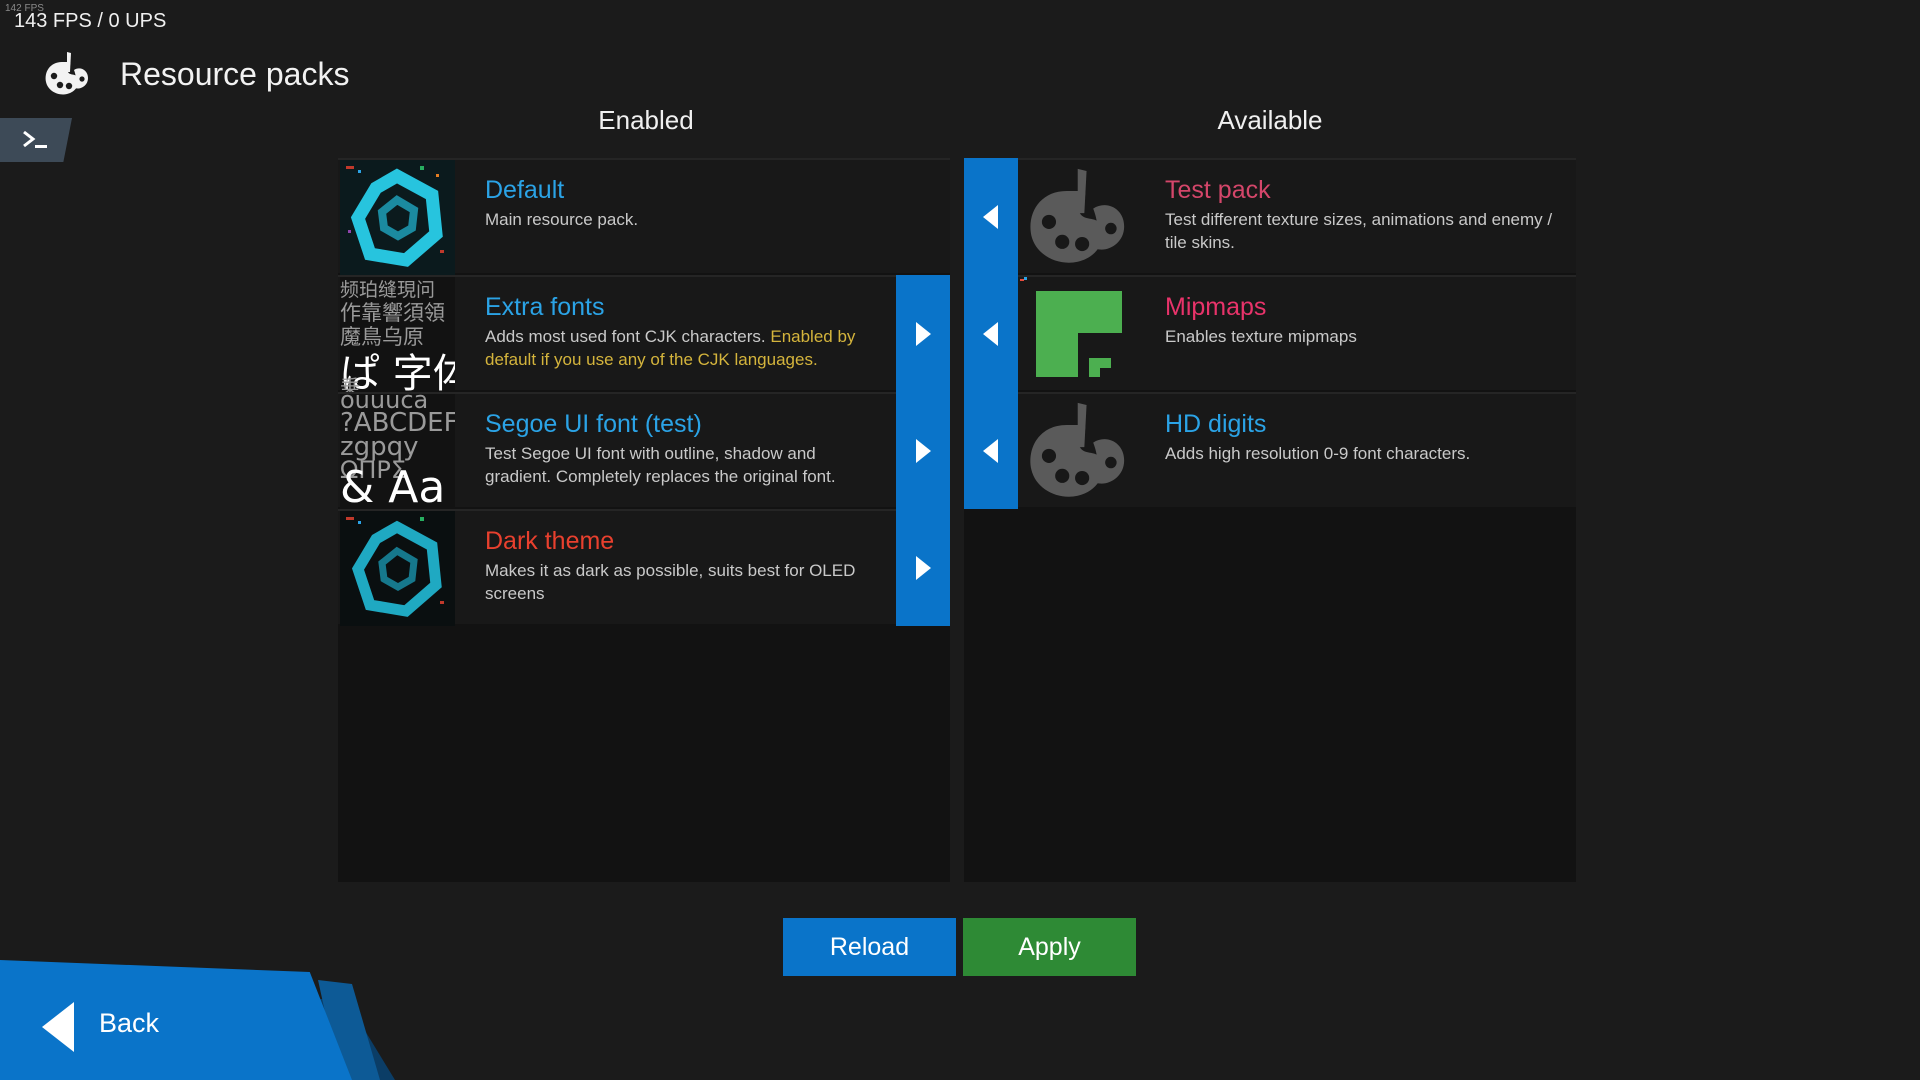  I want to click on pack-description: Main resource pack., so click(562, 219).